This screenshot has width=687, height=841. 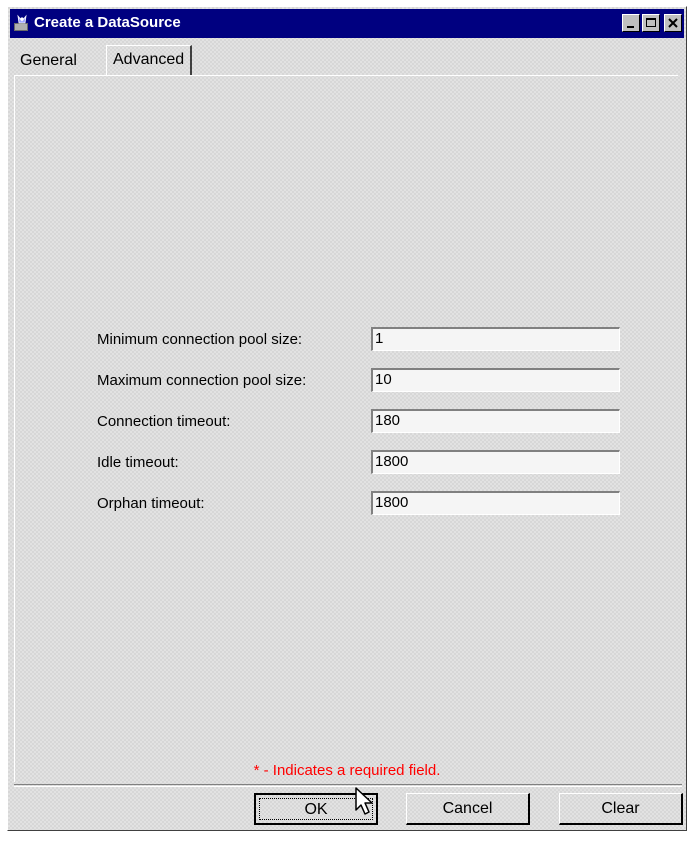 What do you see at coordinates (164, 421) in the screenshot?
I see `connection-timeout-label: Connection timeout:` at bounding box center [164, 421].